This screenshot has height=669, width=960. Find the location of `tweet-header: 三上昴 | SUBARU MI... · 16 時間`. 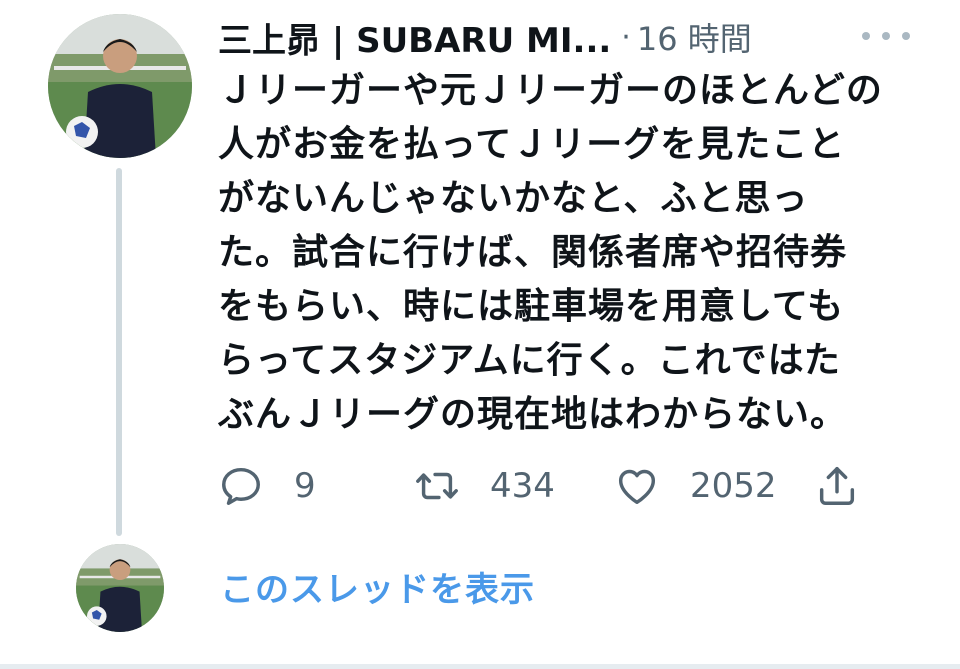

tweet-header: 三上昴 | SUBARU MI... · 16 時間 is located at coordinates (485, 37).